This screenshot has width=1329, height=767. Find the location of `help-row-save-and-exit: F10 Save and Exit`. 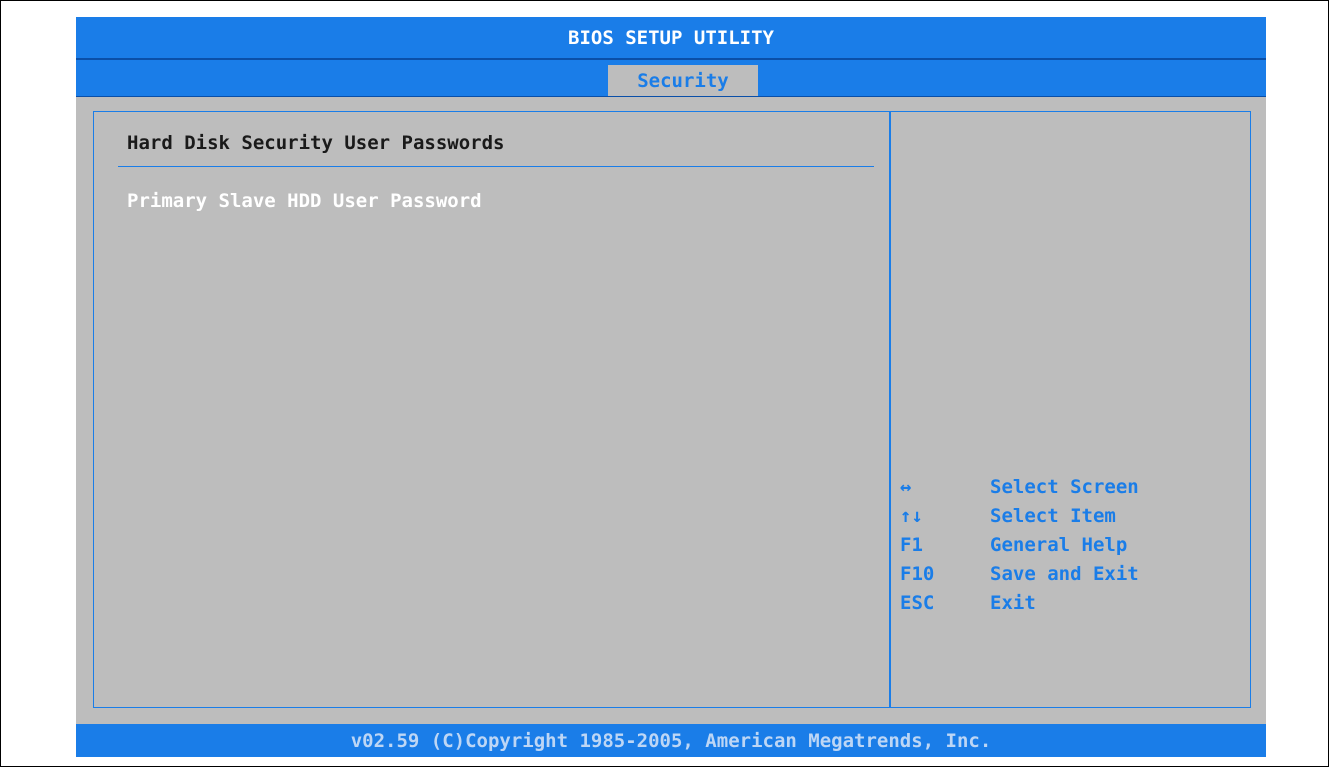

help-row-save-and-exit: F10 Save and Exit is located at coordinates (1019, 574).